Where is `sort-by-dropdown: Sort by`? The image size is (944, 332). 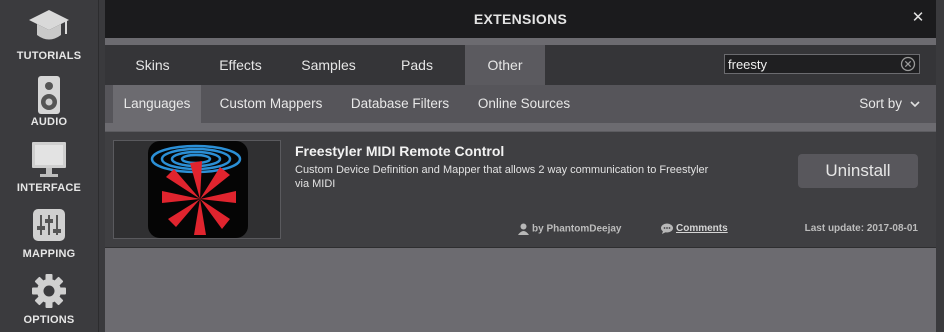 sort-by-dropdown: Sort by is located at coordinates (889, 104).